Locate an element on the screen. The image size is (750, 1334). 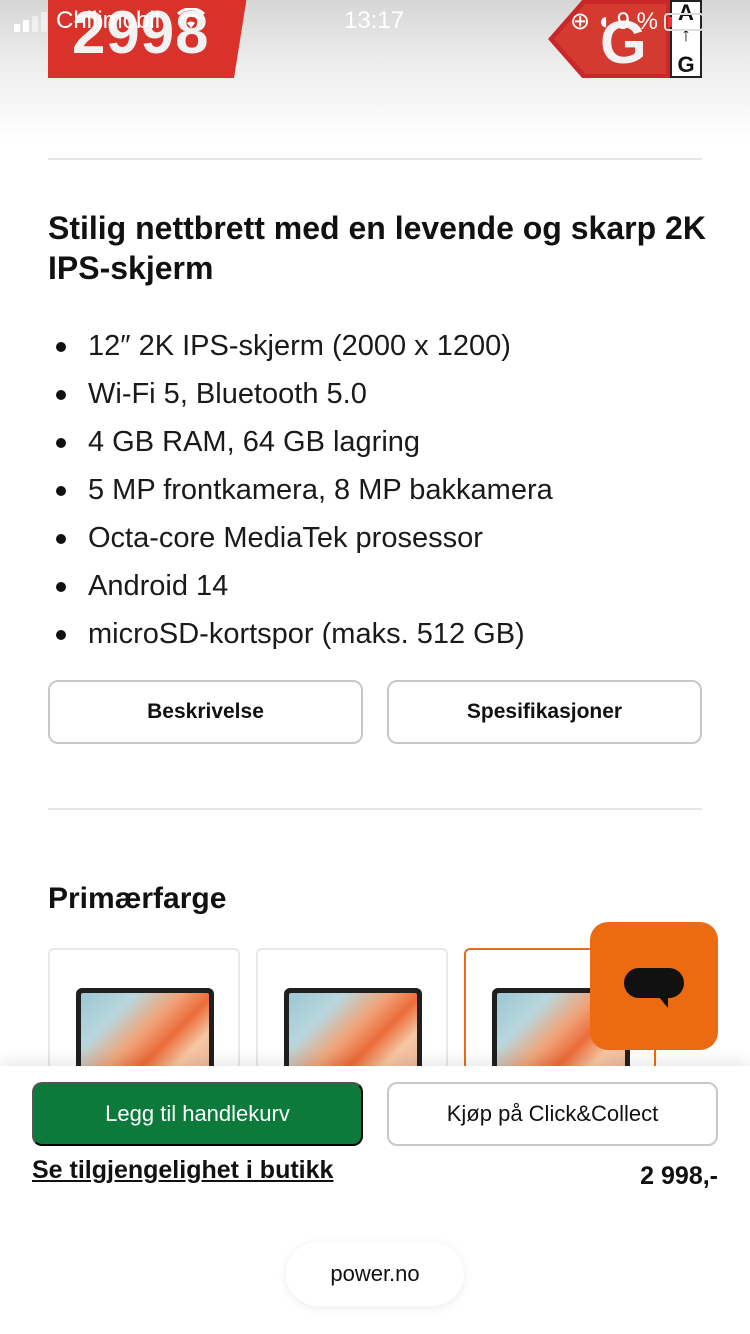
url-bar: power.no is located at coordinates (375, 1274).